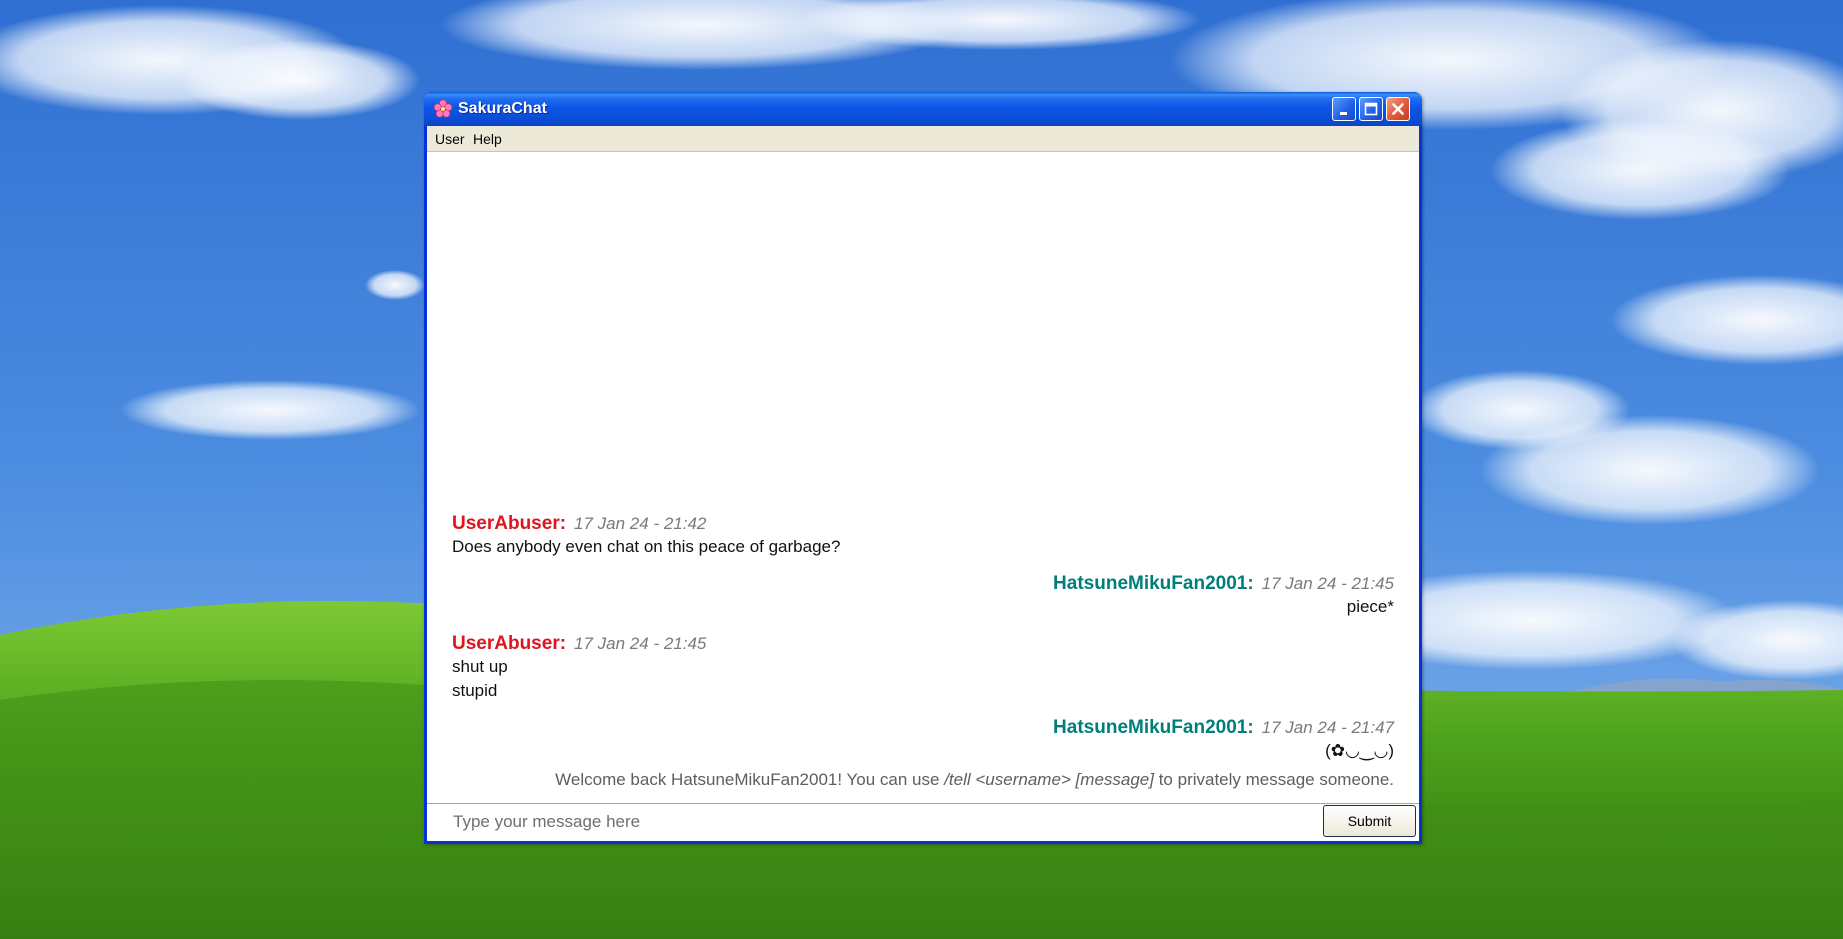 This screenshot has height=939, width=1843. Describe the element at coordinates (870, 822) in the screenshot. I see `message-input` at that location.